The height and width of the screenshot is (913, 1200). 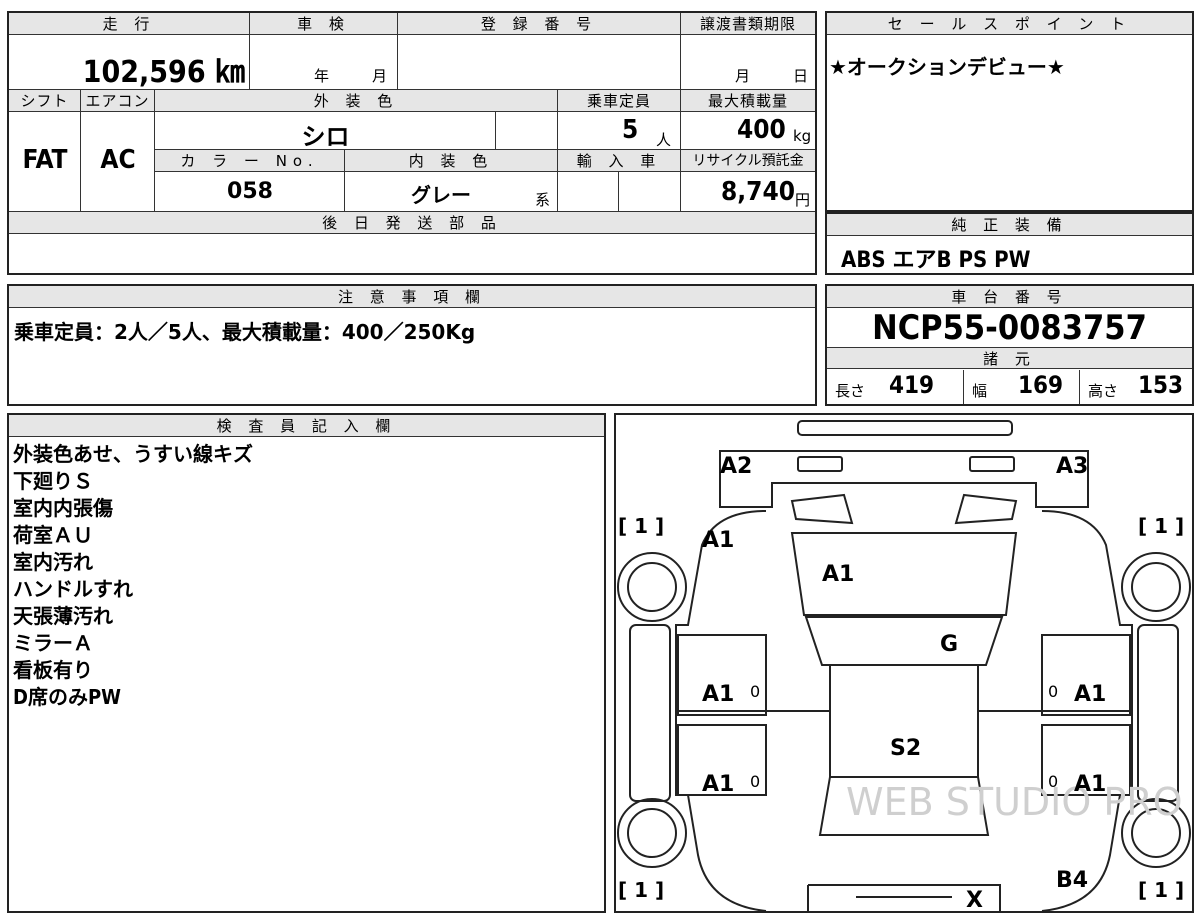 I want to click on front-right-tire-inner, so click(x=1156, y=587).